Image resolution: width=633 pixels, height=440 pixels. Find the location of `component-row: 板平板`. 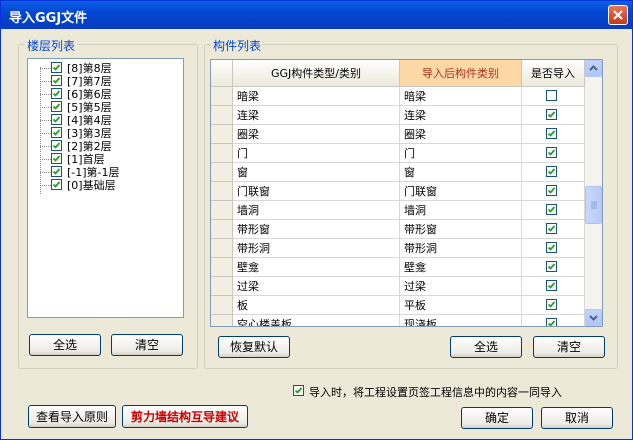

component-row: 板平板 is located at coordinates (398, 305).